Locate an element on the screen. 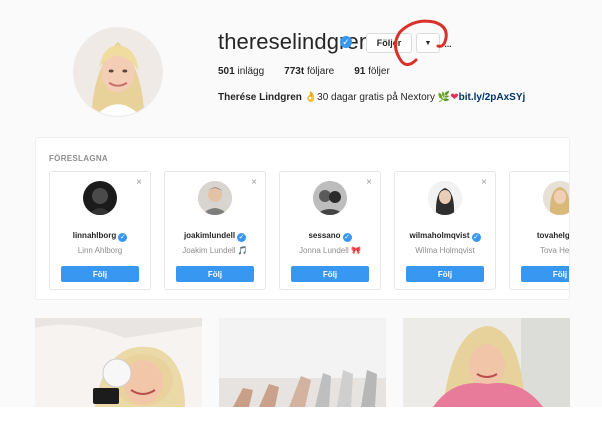  suggested-username: linnahlborg ✓ is located at coordinates (100, 236).